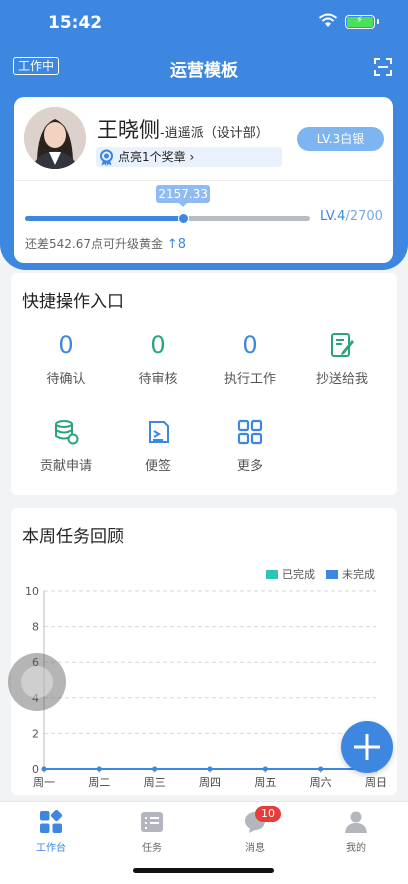 The image size is (408, 884). Describe the element at coordinates (249, 466) in the screenshot. I see `more-label: 更多` at that location.